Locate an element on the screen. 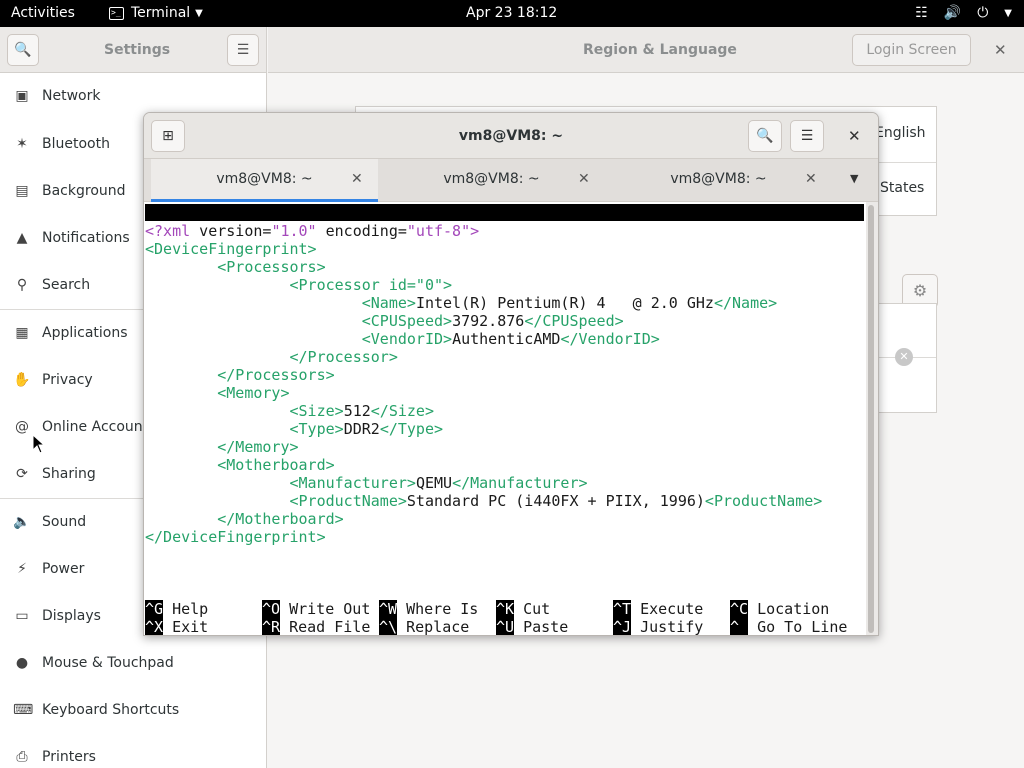  sidebar-item-label: Mouse & Touchpad is located at coordinates (108, 663).